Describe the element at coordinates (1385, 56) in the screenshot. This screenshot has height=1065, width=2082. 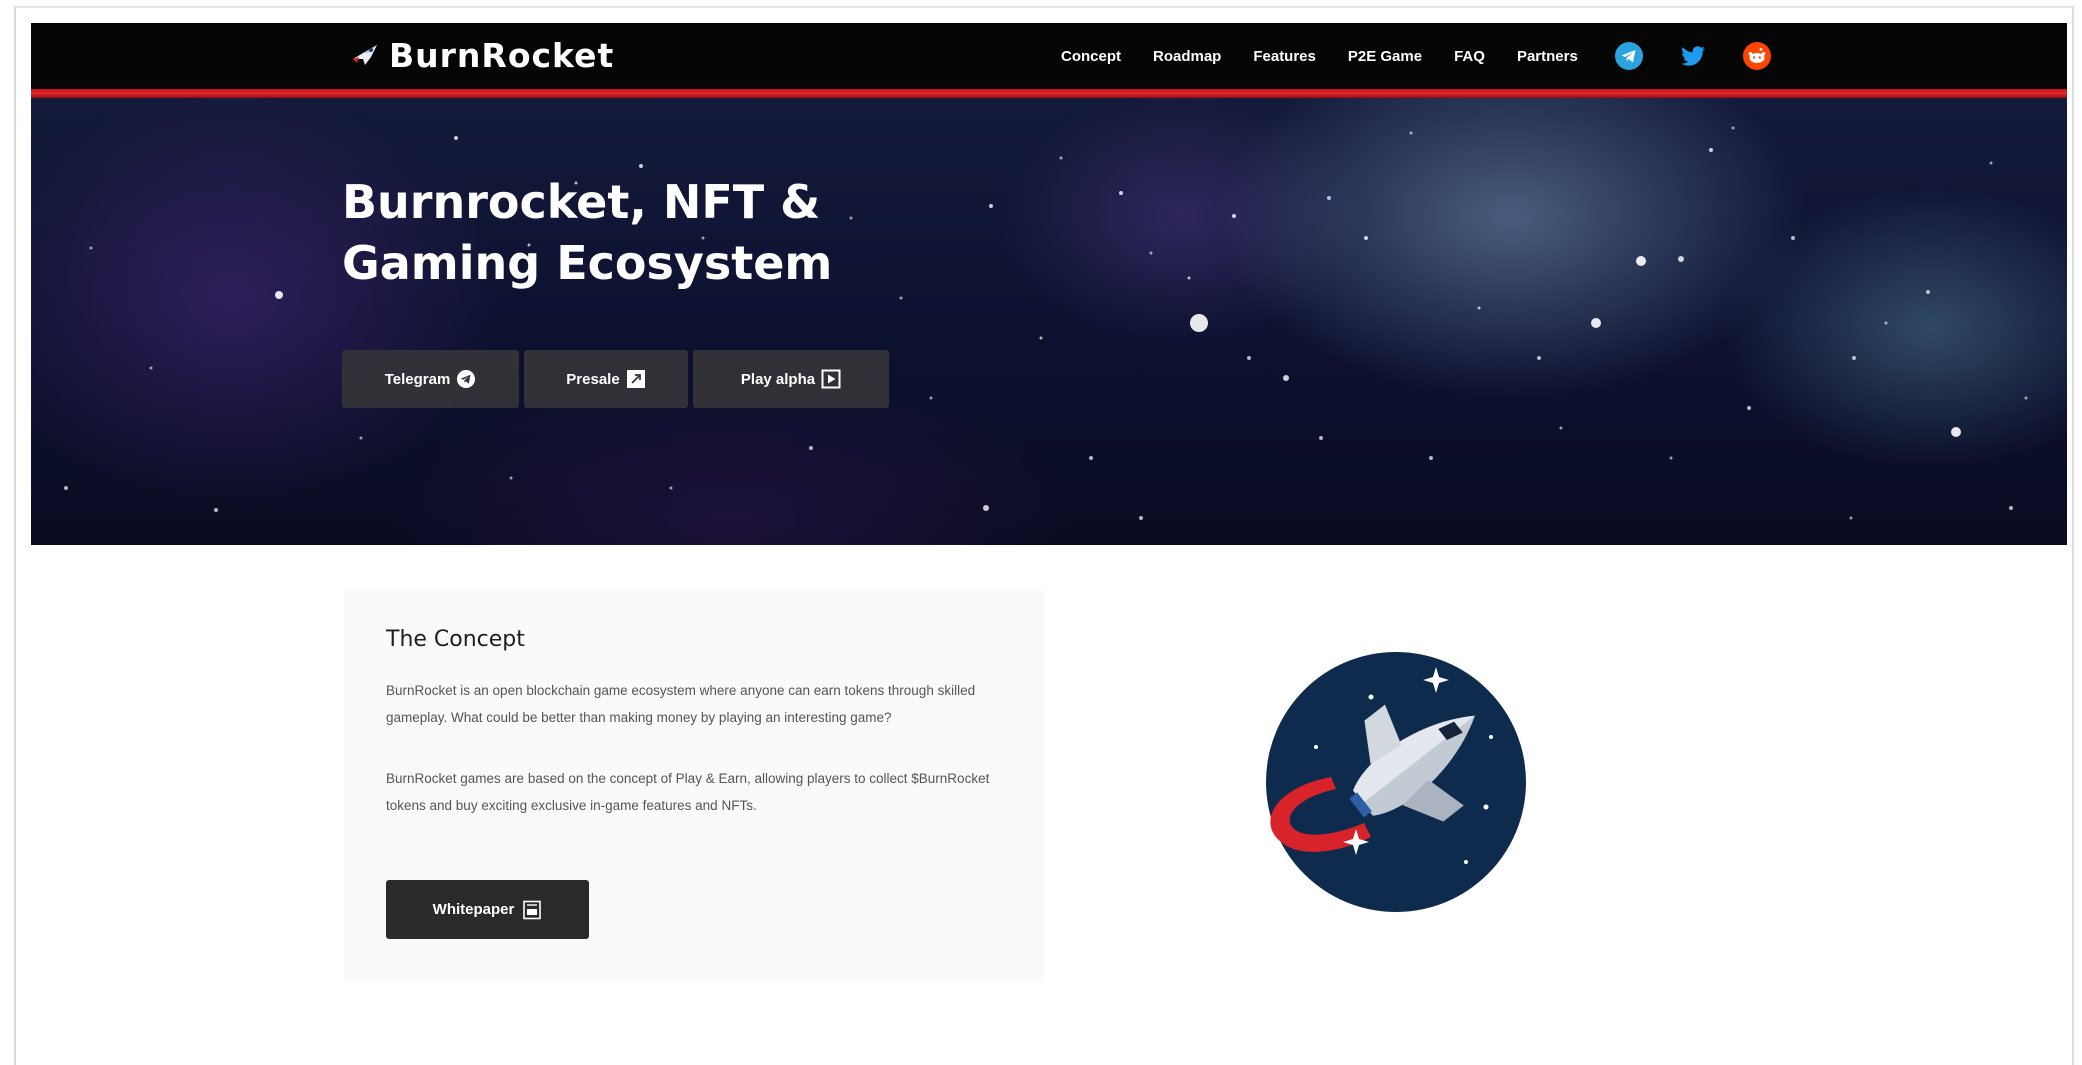
I see `nav-link-p2e-game: P2E Game` at that location.